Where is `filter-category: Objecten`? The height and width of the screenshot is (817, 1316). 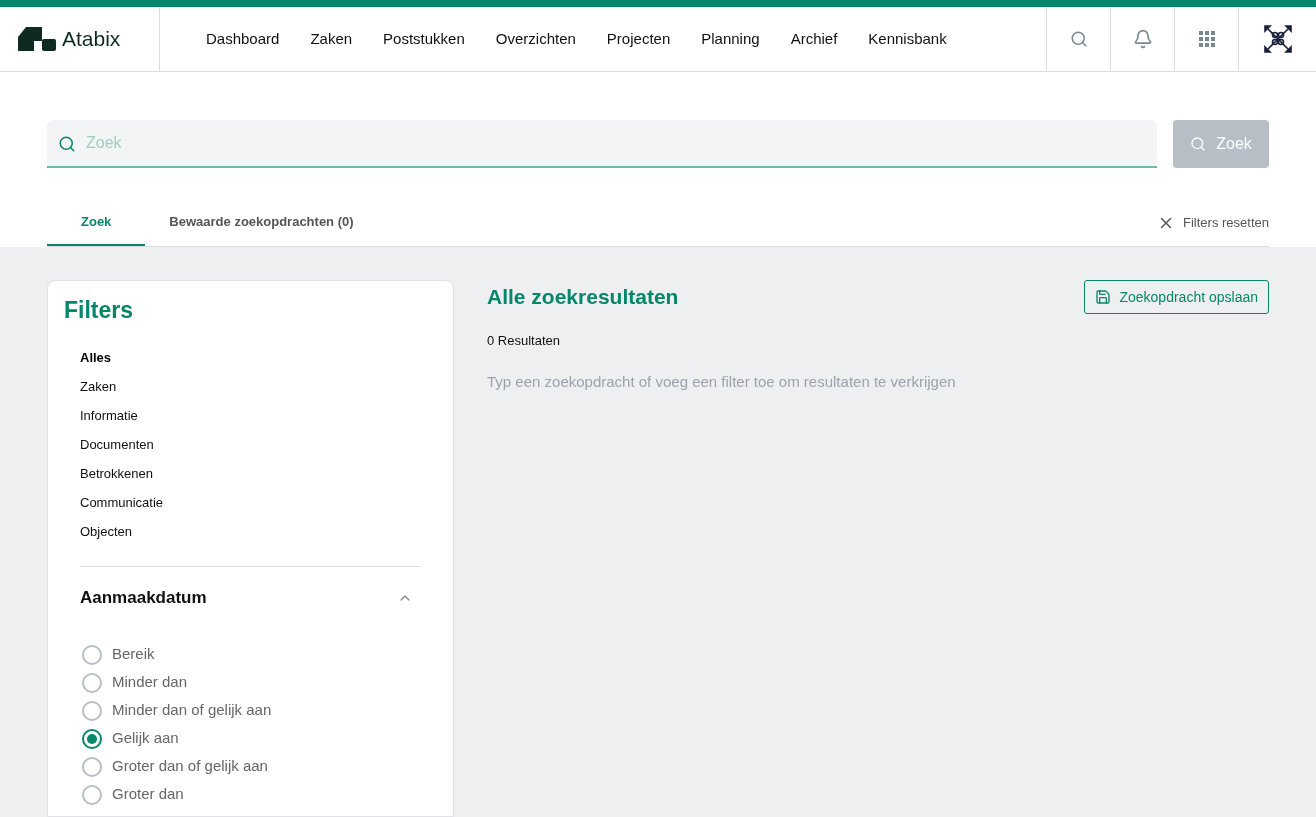 filter-category: Objecten is located at coordinates (258, 531).